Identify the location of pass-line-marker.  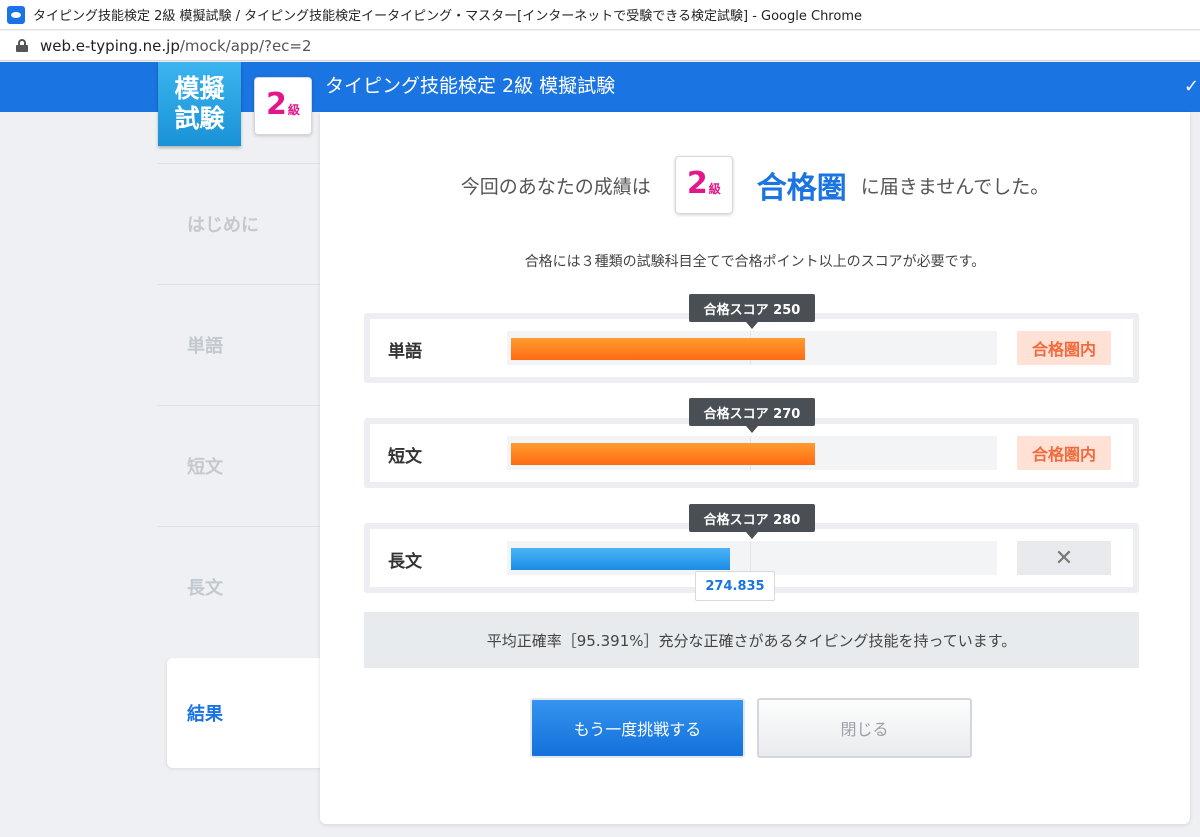
(750, 558).